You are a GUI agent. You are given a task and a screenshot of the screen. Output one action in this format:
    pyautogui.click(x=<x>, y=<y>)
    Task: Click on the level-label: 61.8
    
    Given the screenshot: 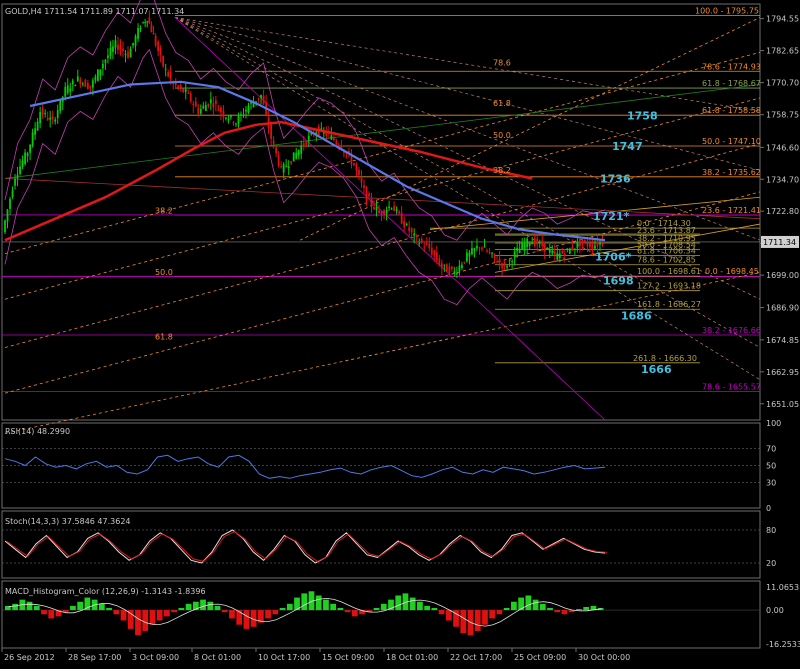 What is the action you would take?
    pyautogui.click(x=164, y=336)
    